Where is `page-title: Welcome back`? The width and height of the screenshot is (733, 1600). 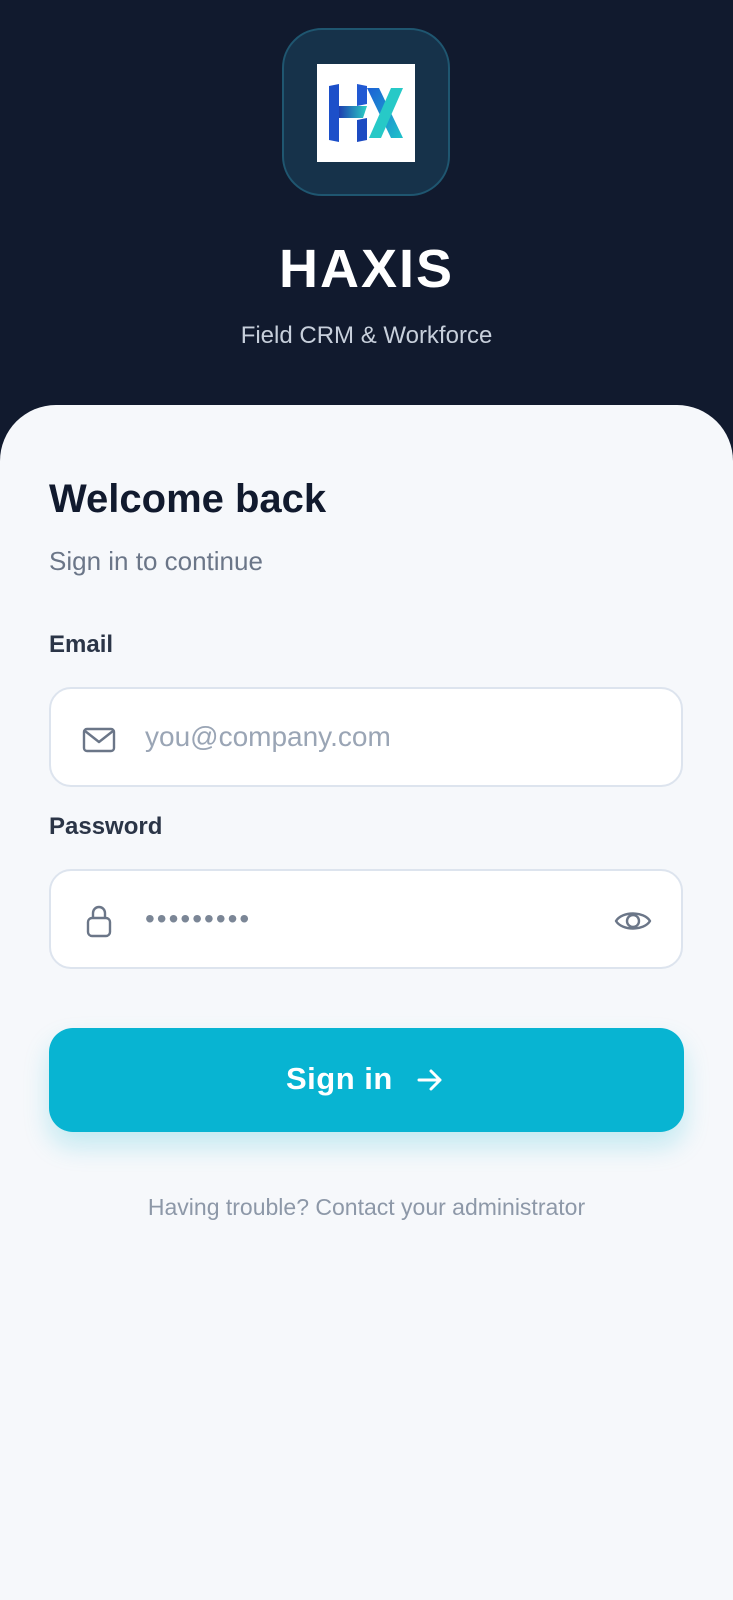 page-title: Welcome back is located at coordinates (188, 499).